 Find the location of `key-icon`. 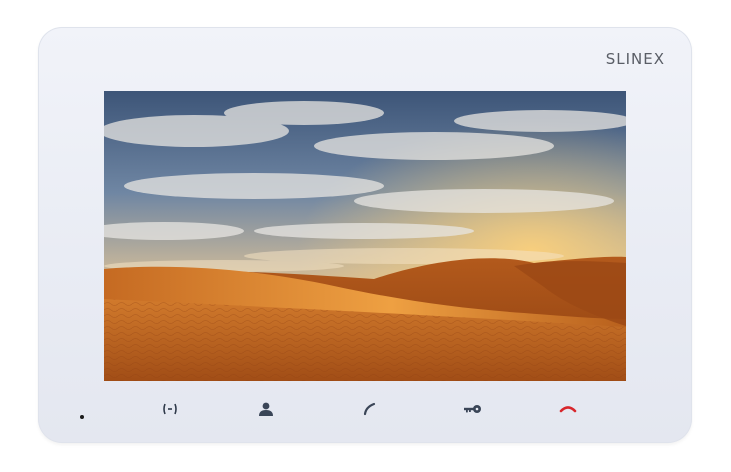

key-icon is located at coordinates (472, 409).